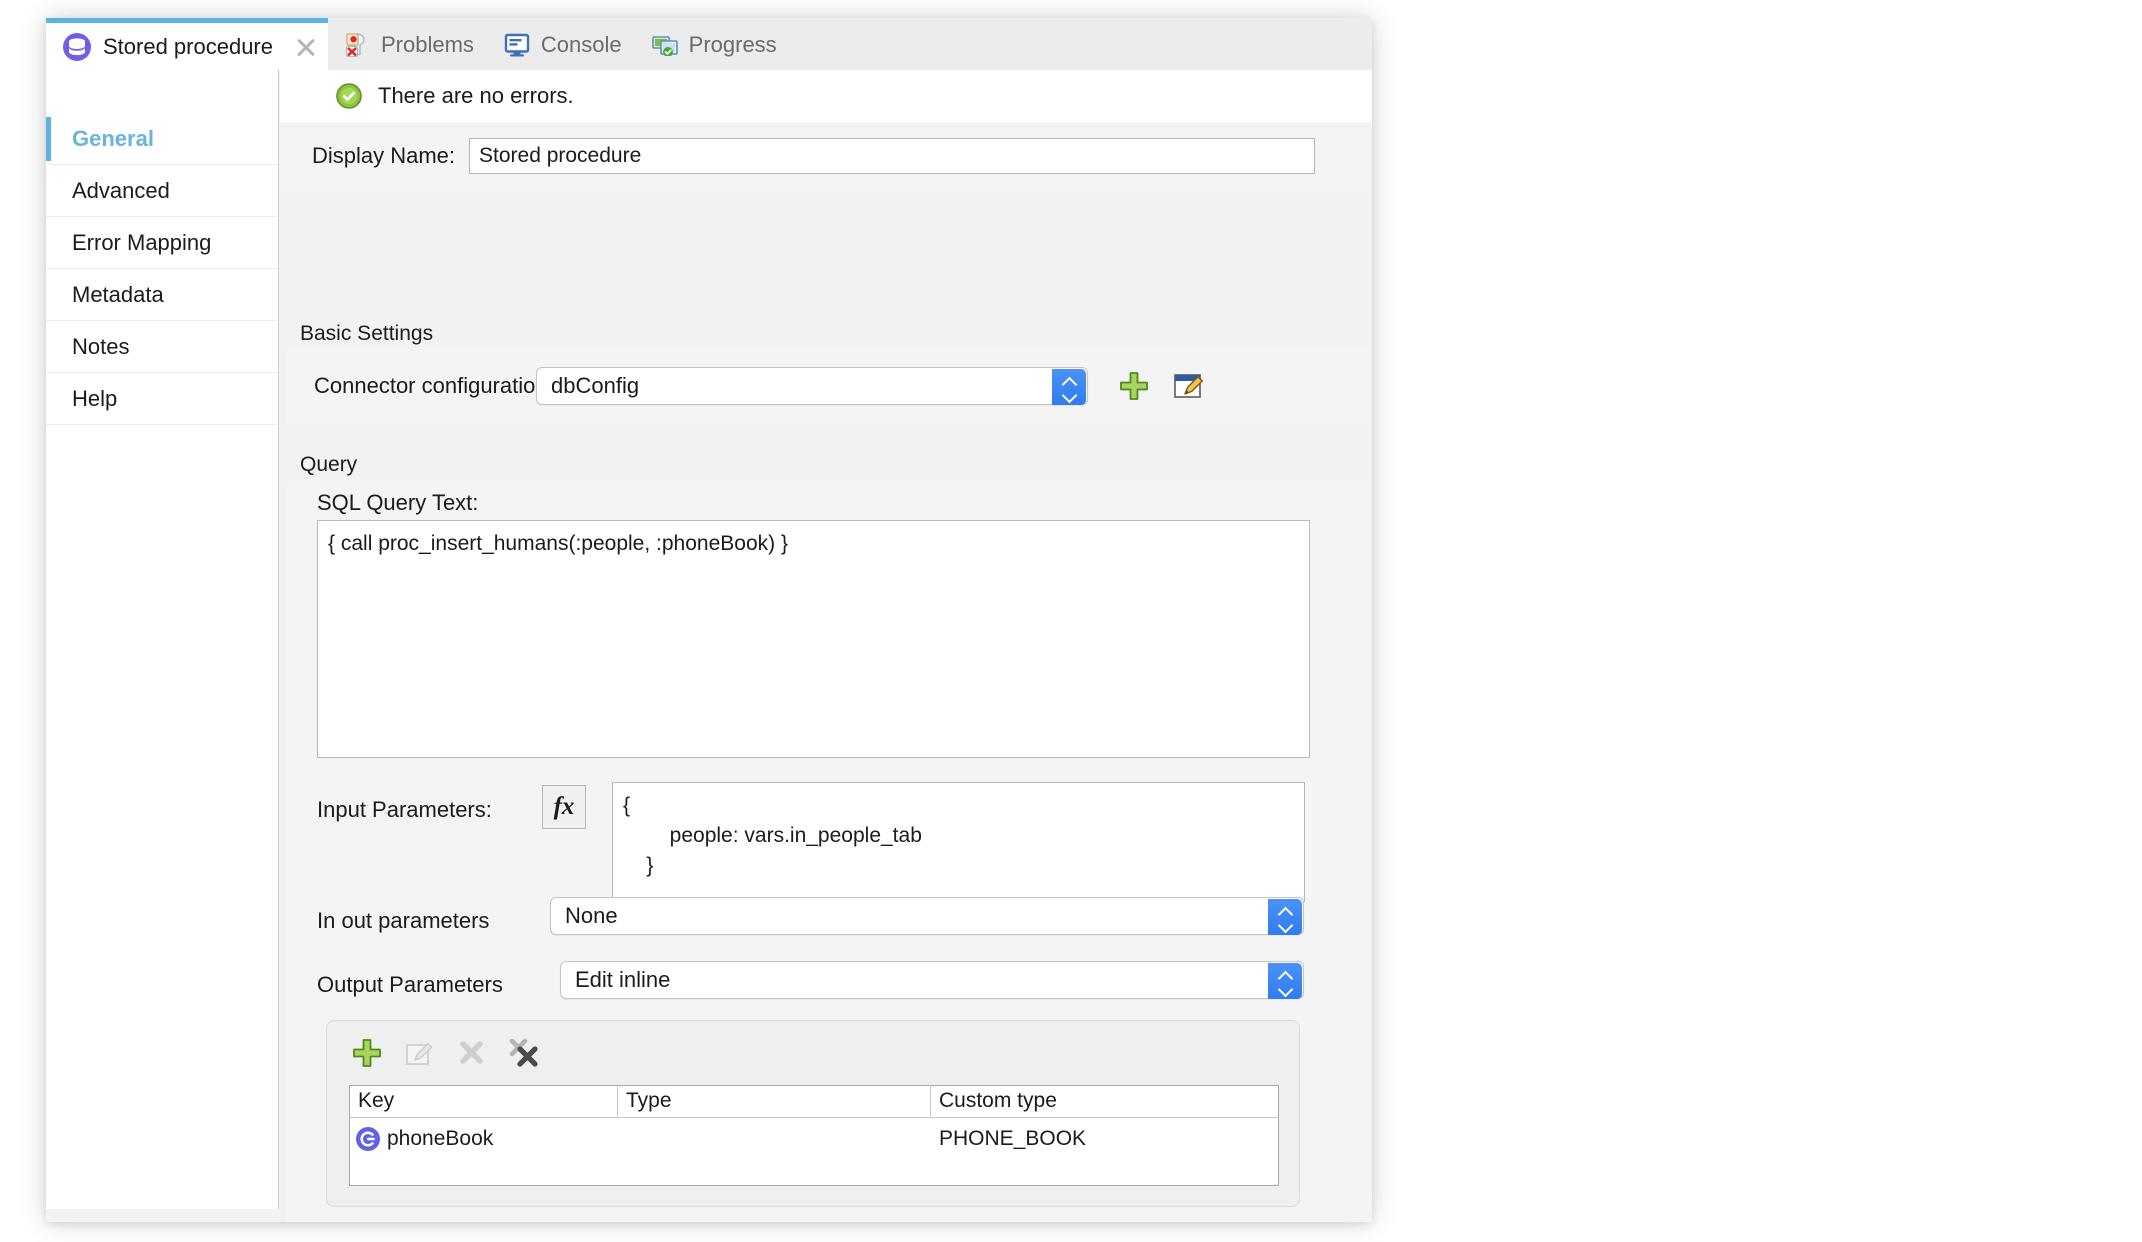 This screenshot has height=1242, width=2142. What do you see at coordinates (162, 139) in the screenshot?
I see `sidebar-item-general: General` at bounding box center [162, 139].